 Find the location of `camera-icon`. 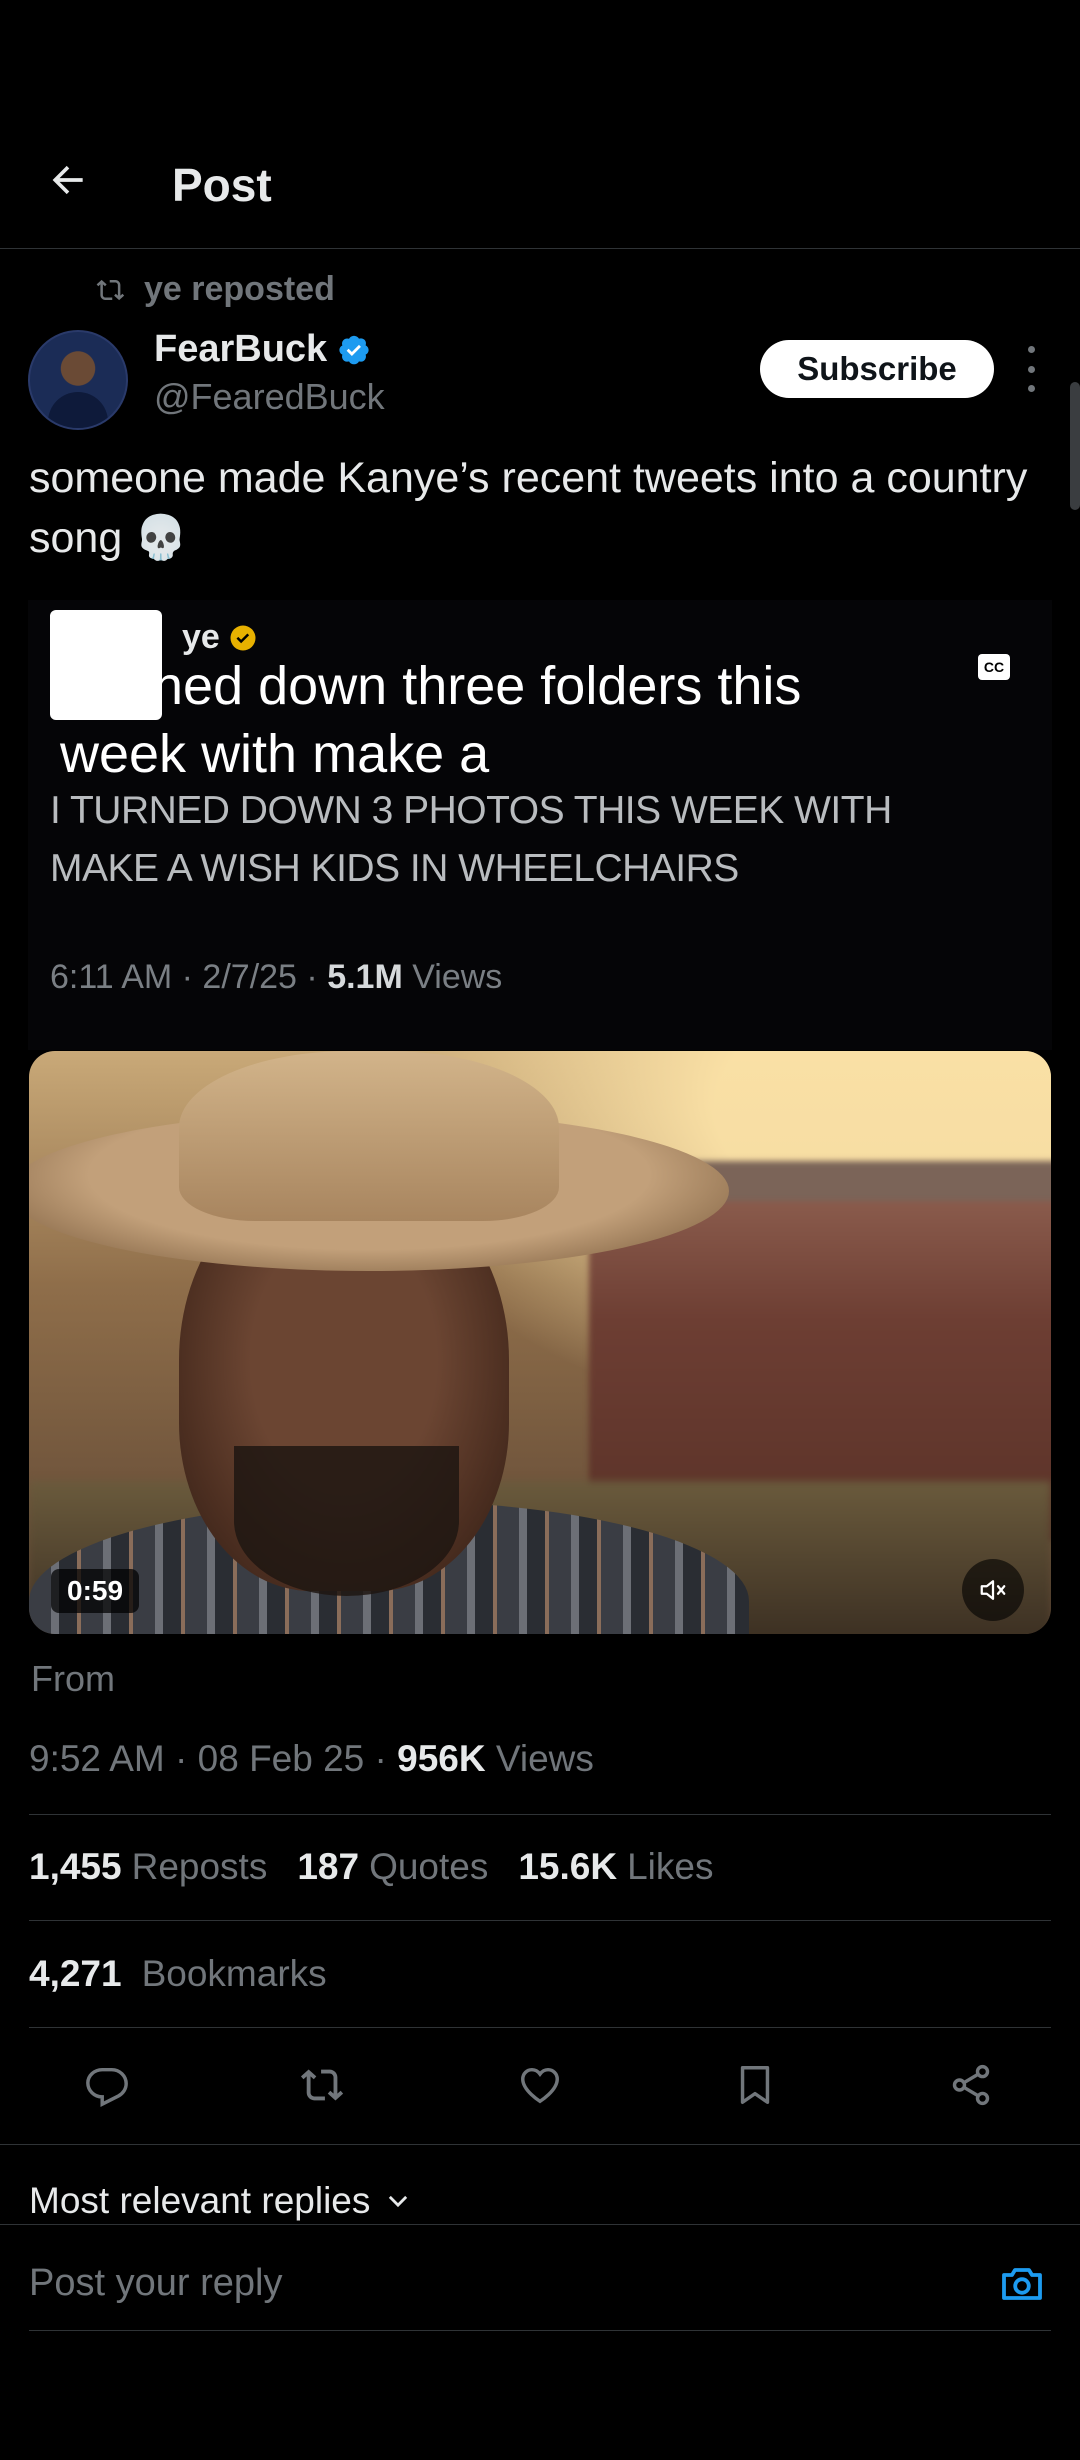

camera-icon is located at coordinates (1022, 2284).